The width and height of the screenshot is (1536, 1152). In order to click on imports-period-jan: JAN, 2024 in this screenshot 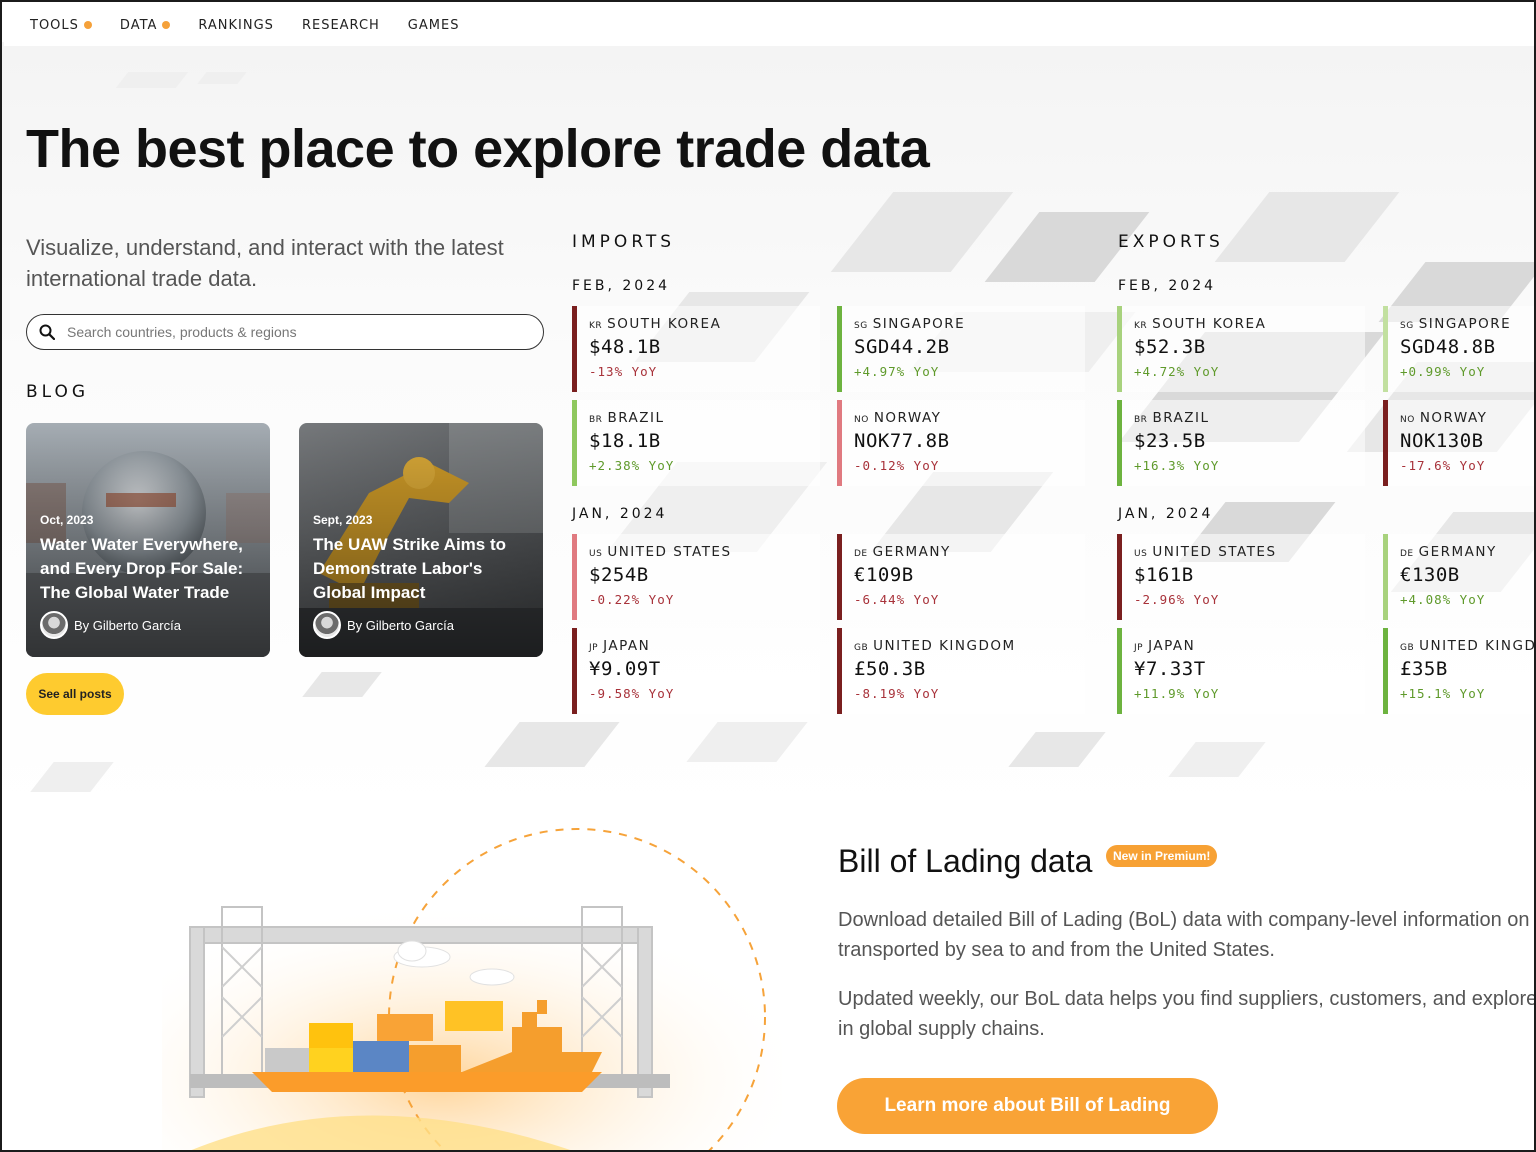, I will do `click(620, 514)`.